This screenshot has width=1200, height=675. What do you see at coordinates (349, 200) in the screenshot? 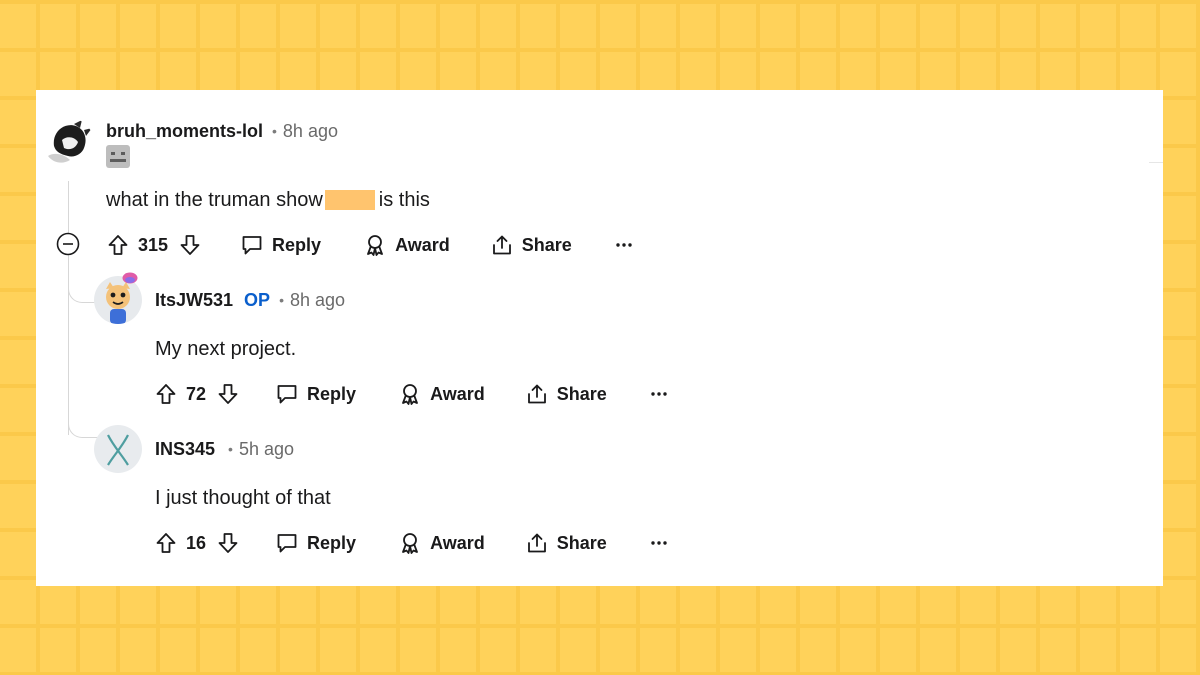
I see `redaction-block` at bounding box center [349, 200].